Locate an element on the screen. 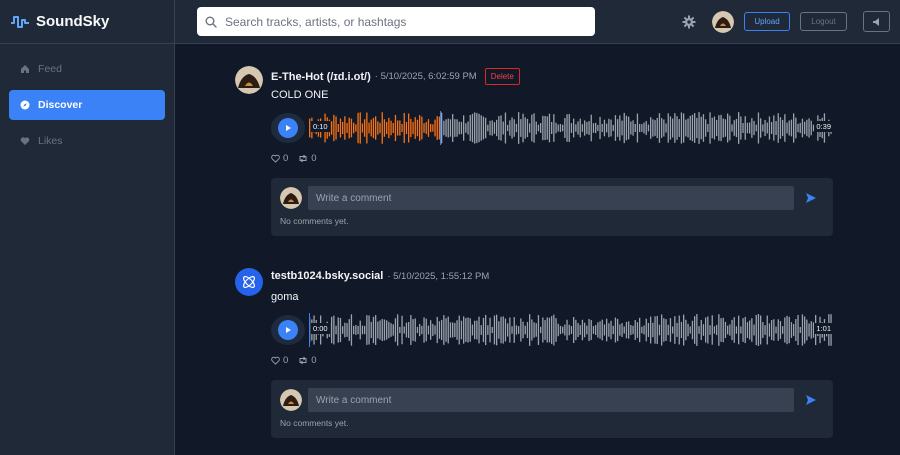 The width and height of the screenshot is (900, 455). track-title: COLD ONE is located at coordinates (300, 95).